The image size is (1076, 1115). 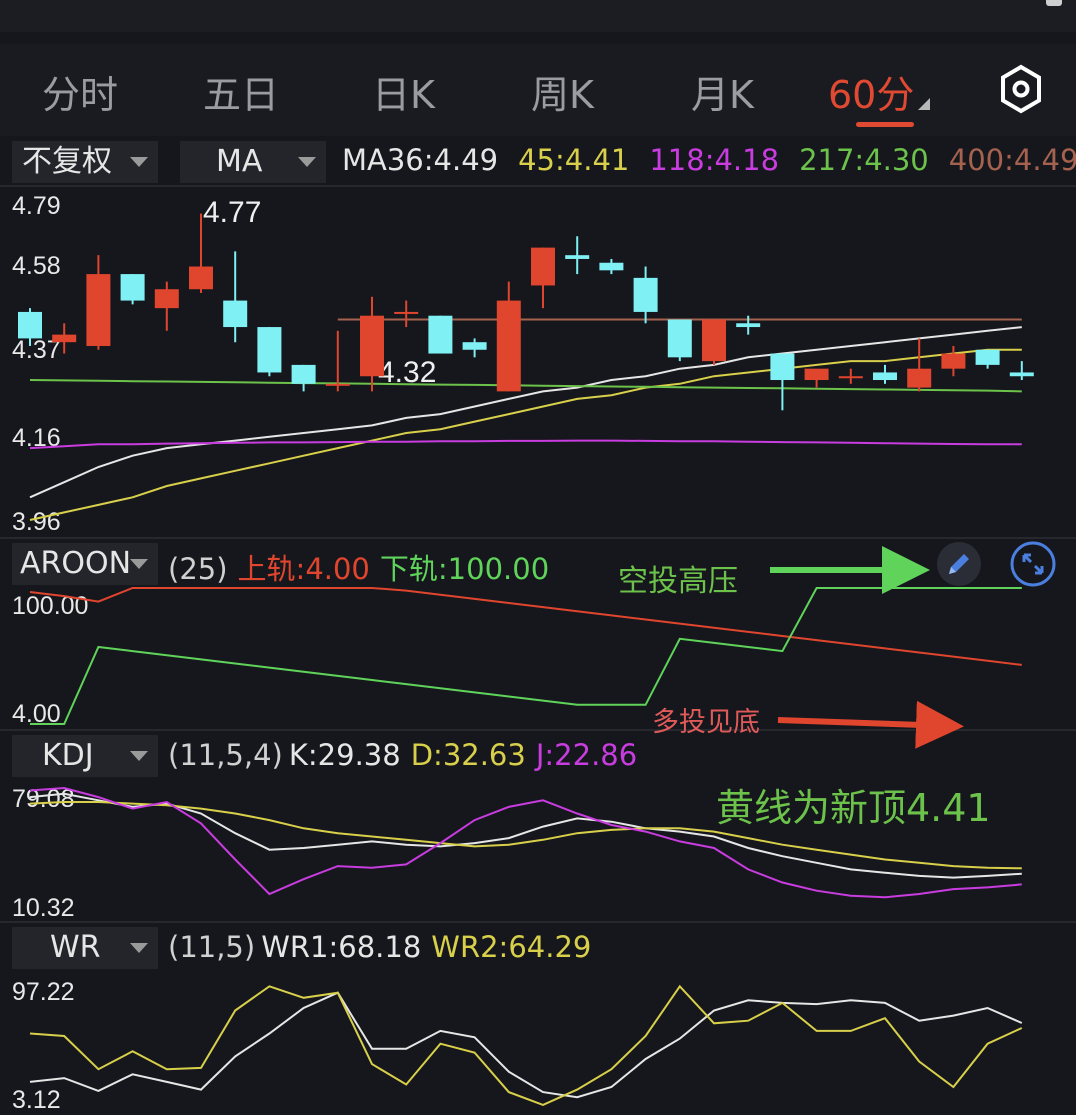 I want to click on adjust-label: 不复权, so click(x=67, y=161).